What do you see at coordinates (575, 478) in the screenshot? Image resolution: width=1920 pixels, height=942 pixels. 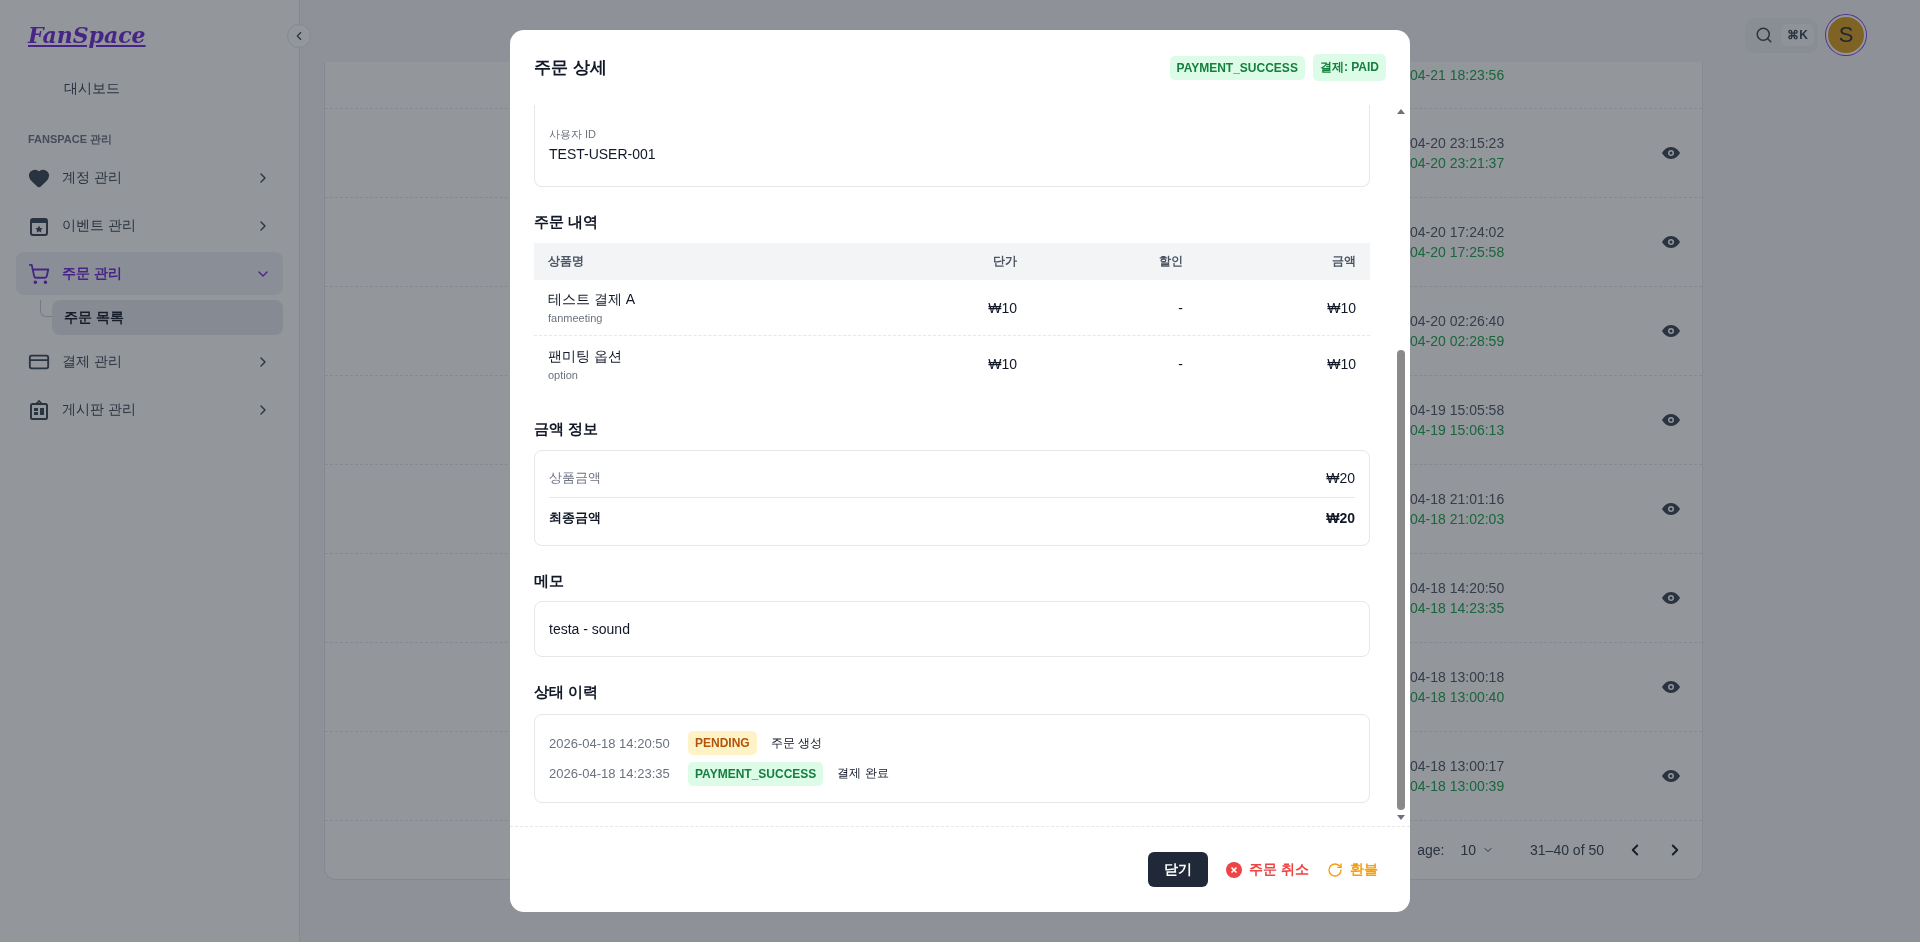 I see `amount-label: 상품금액` at bounding box center [575, 478].